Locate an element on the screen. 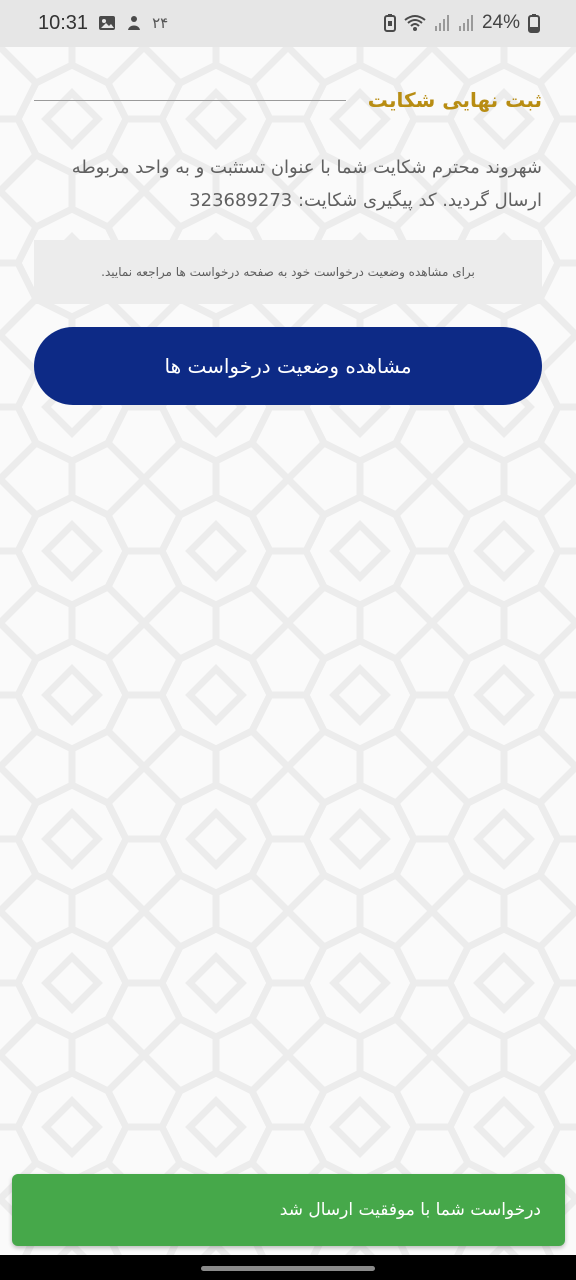 The height and width of the screenshot is (1280, 576). notification-icon is located at coordinates (134, 23).